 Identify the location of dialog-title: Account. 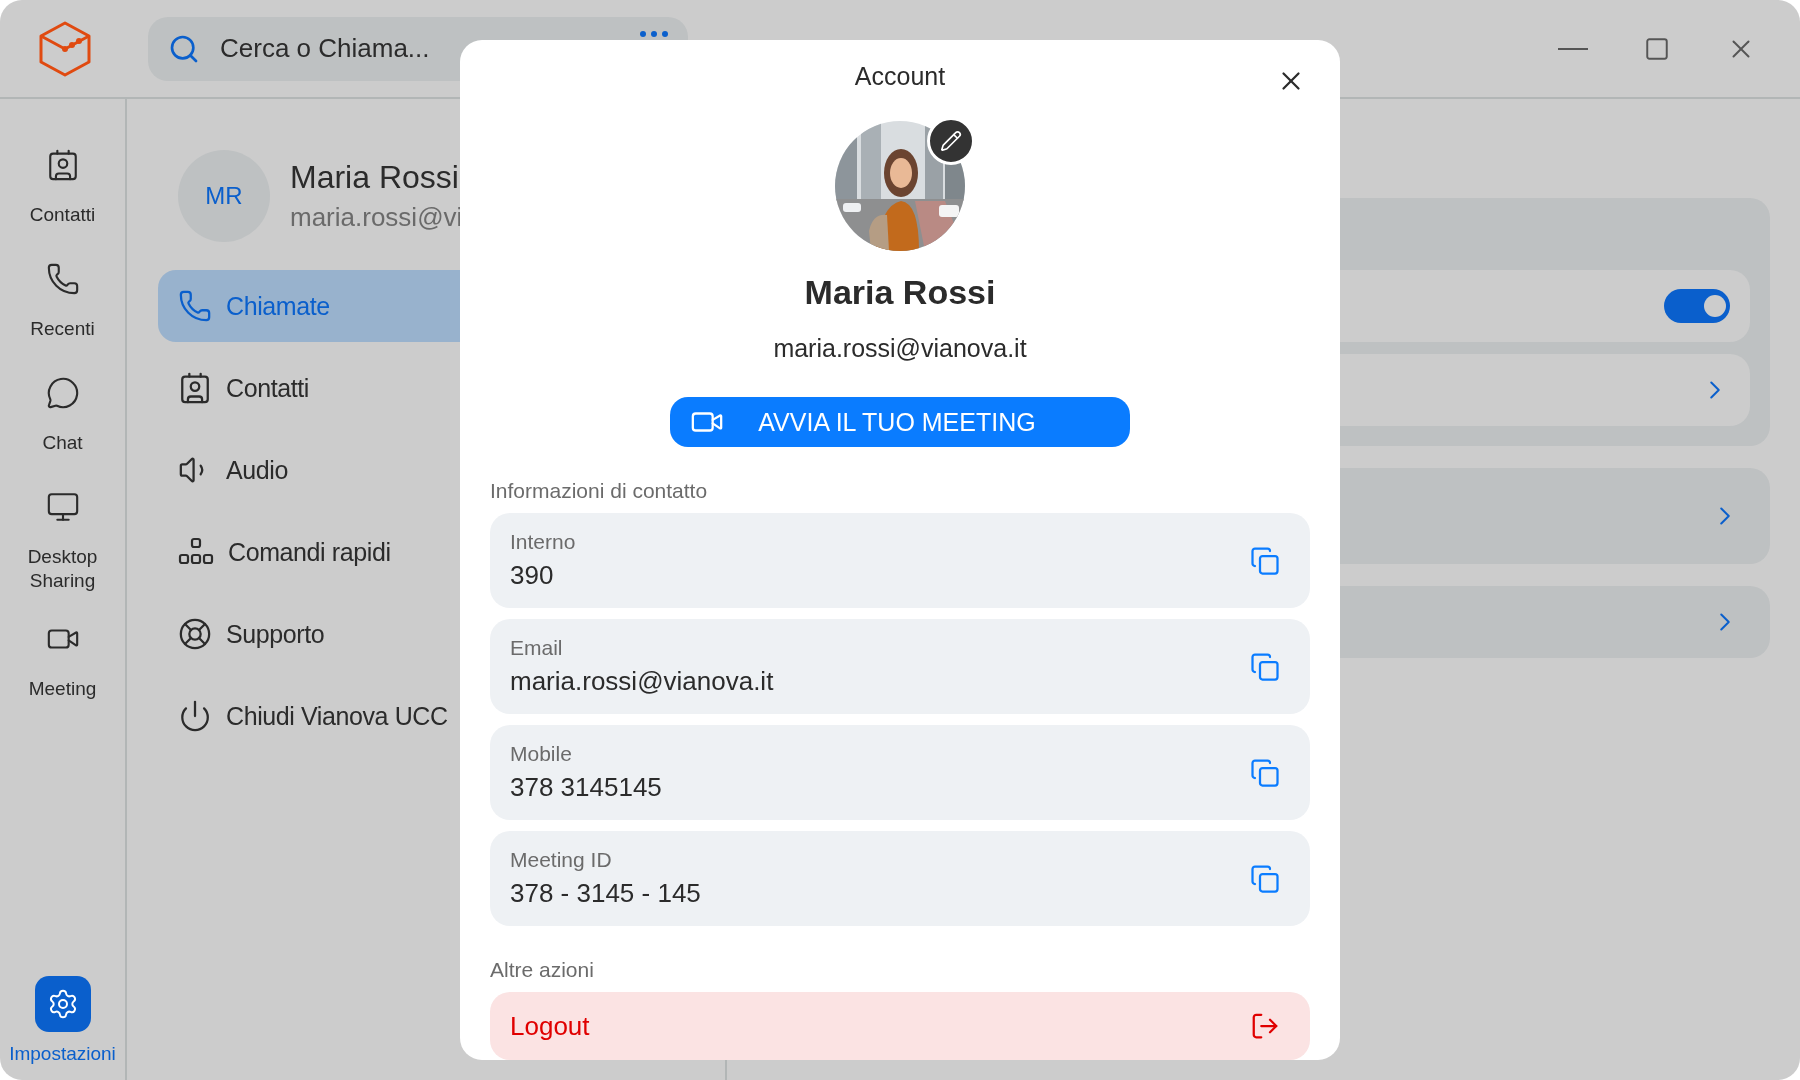
(900, 76).